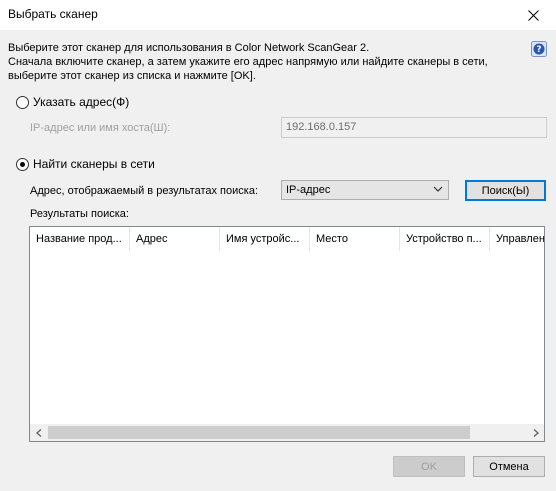 This screenshot has width=556, height=491. I want to click on chevron-left-icon, so click(38, 432).